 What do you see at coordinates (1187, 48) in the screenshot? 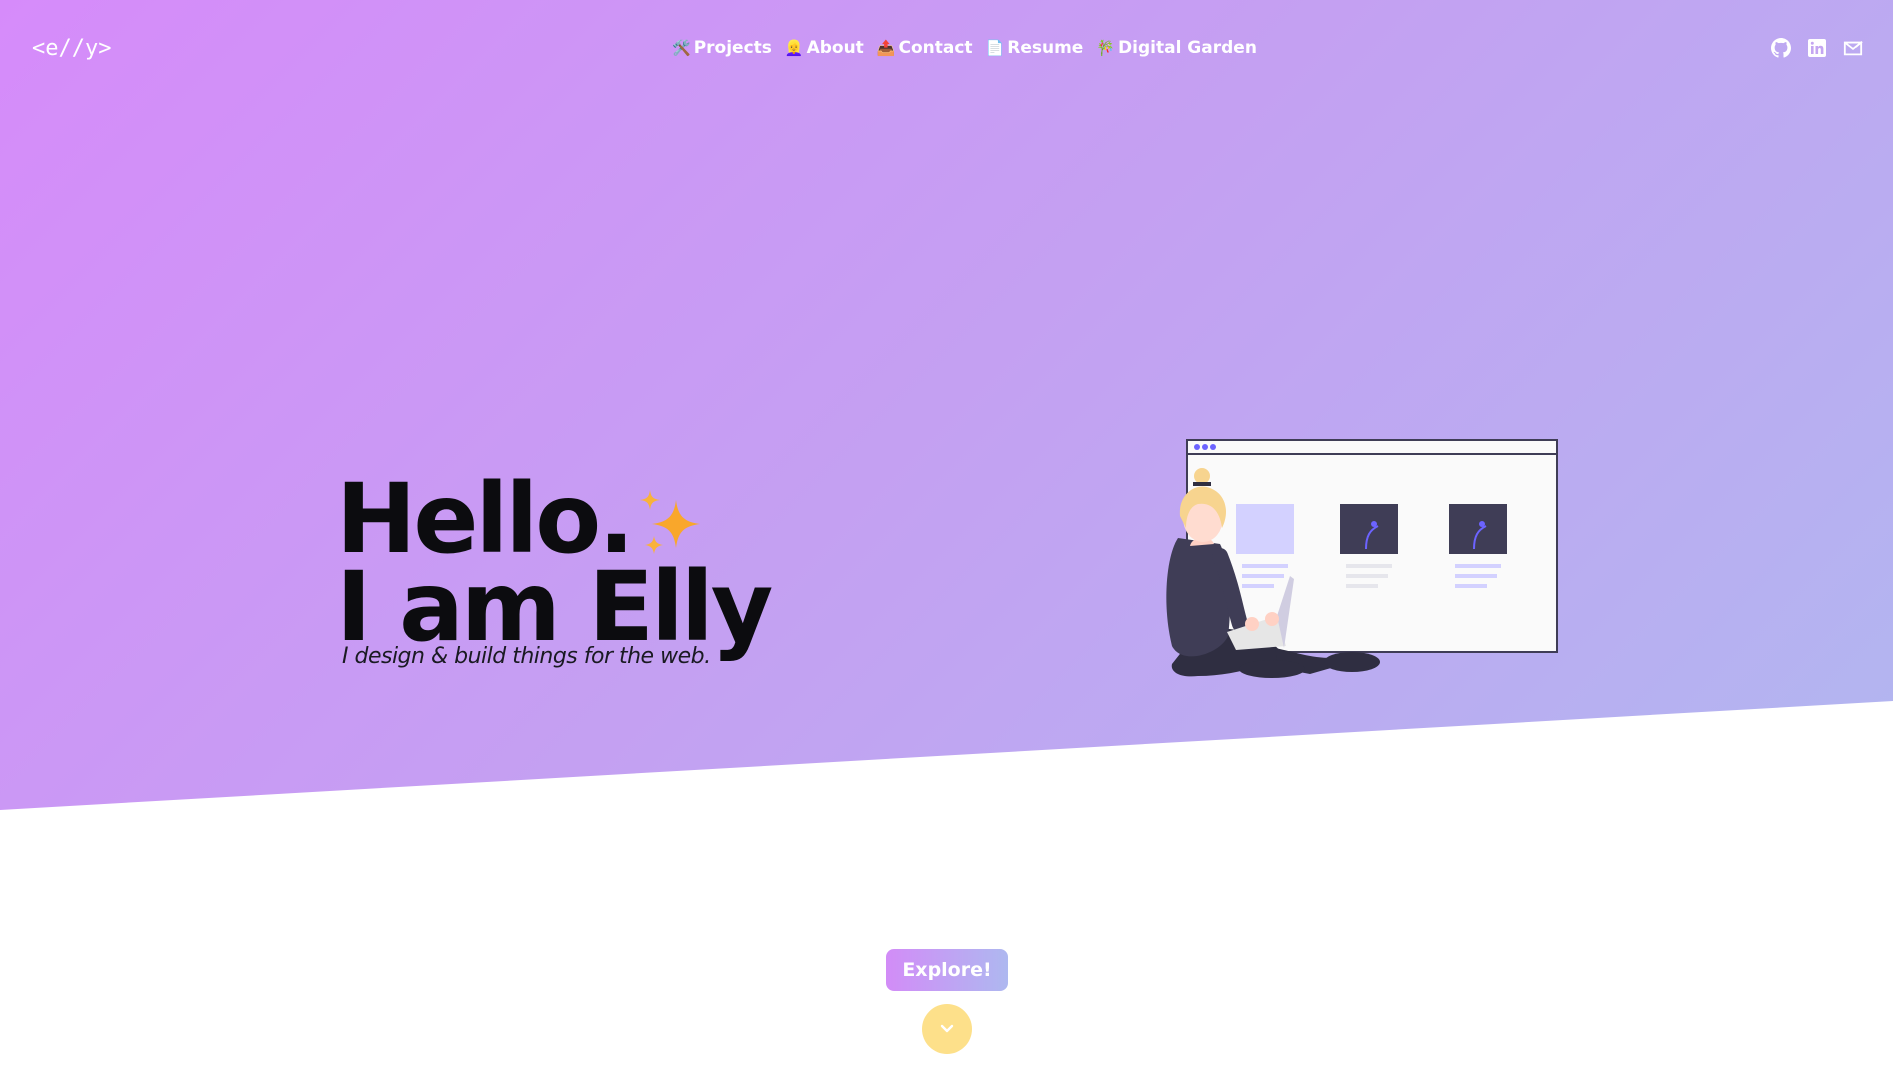
I see `nav-item-label: Digital Garden` at bounding box center [1187, 48].